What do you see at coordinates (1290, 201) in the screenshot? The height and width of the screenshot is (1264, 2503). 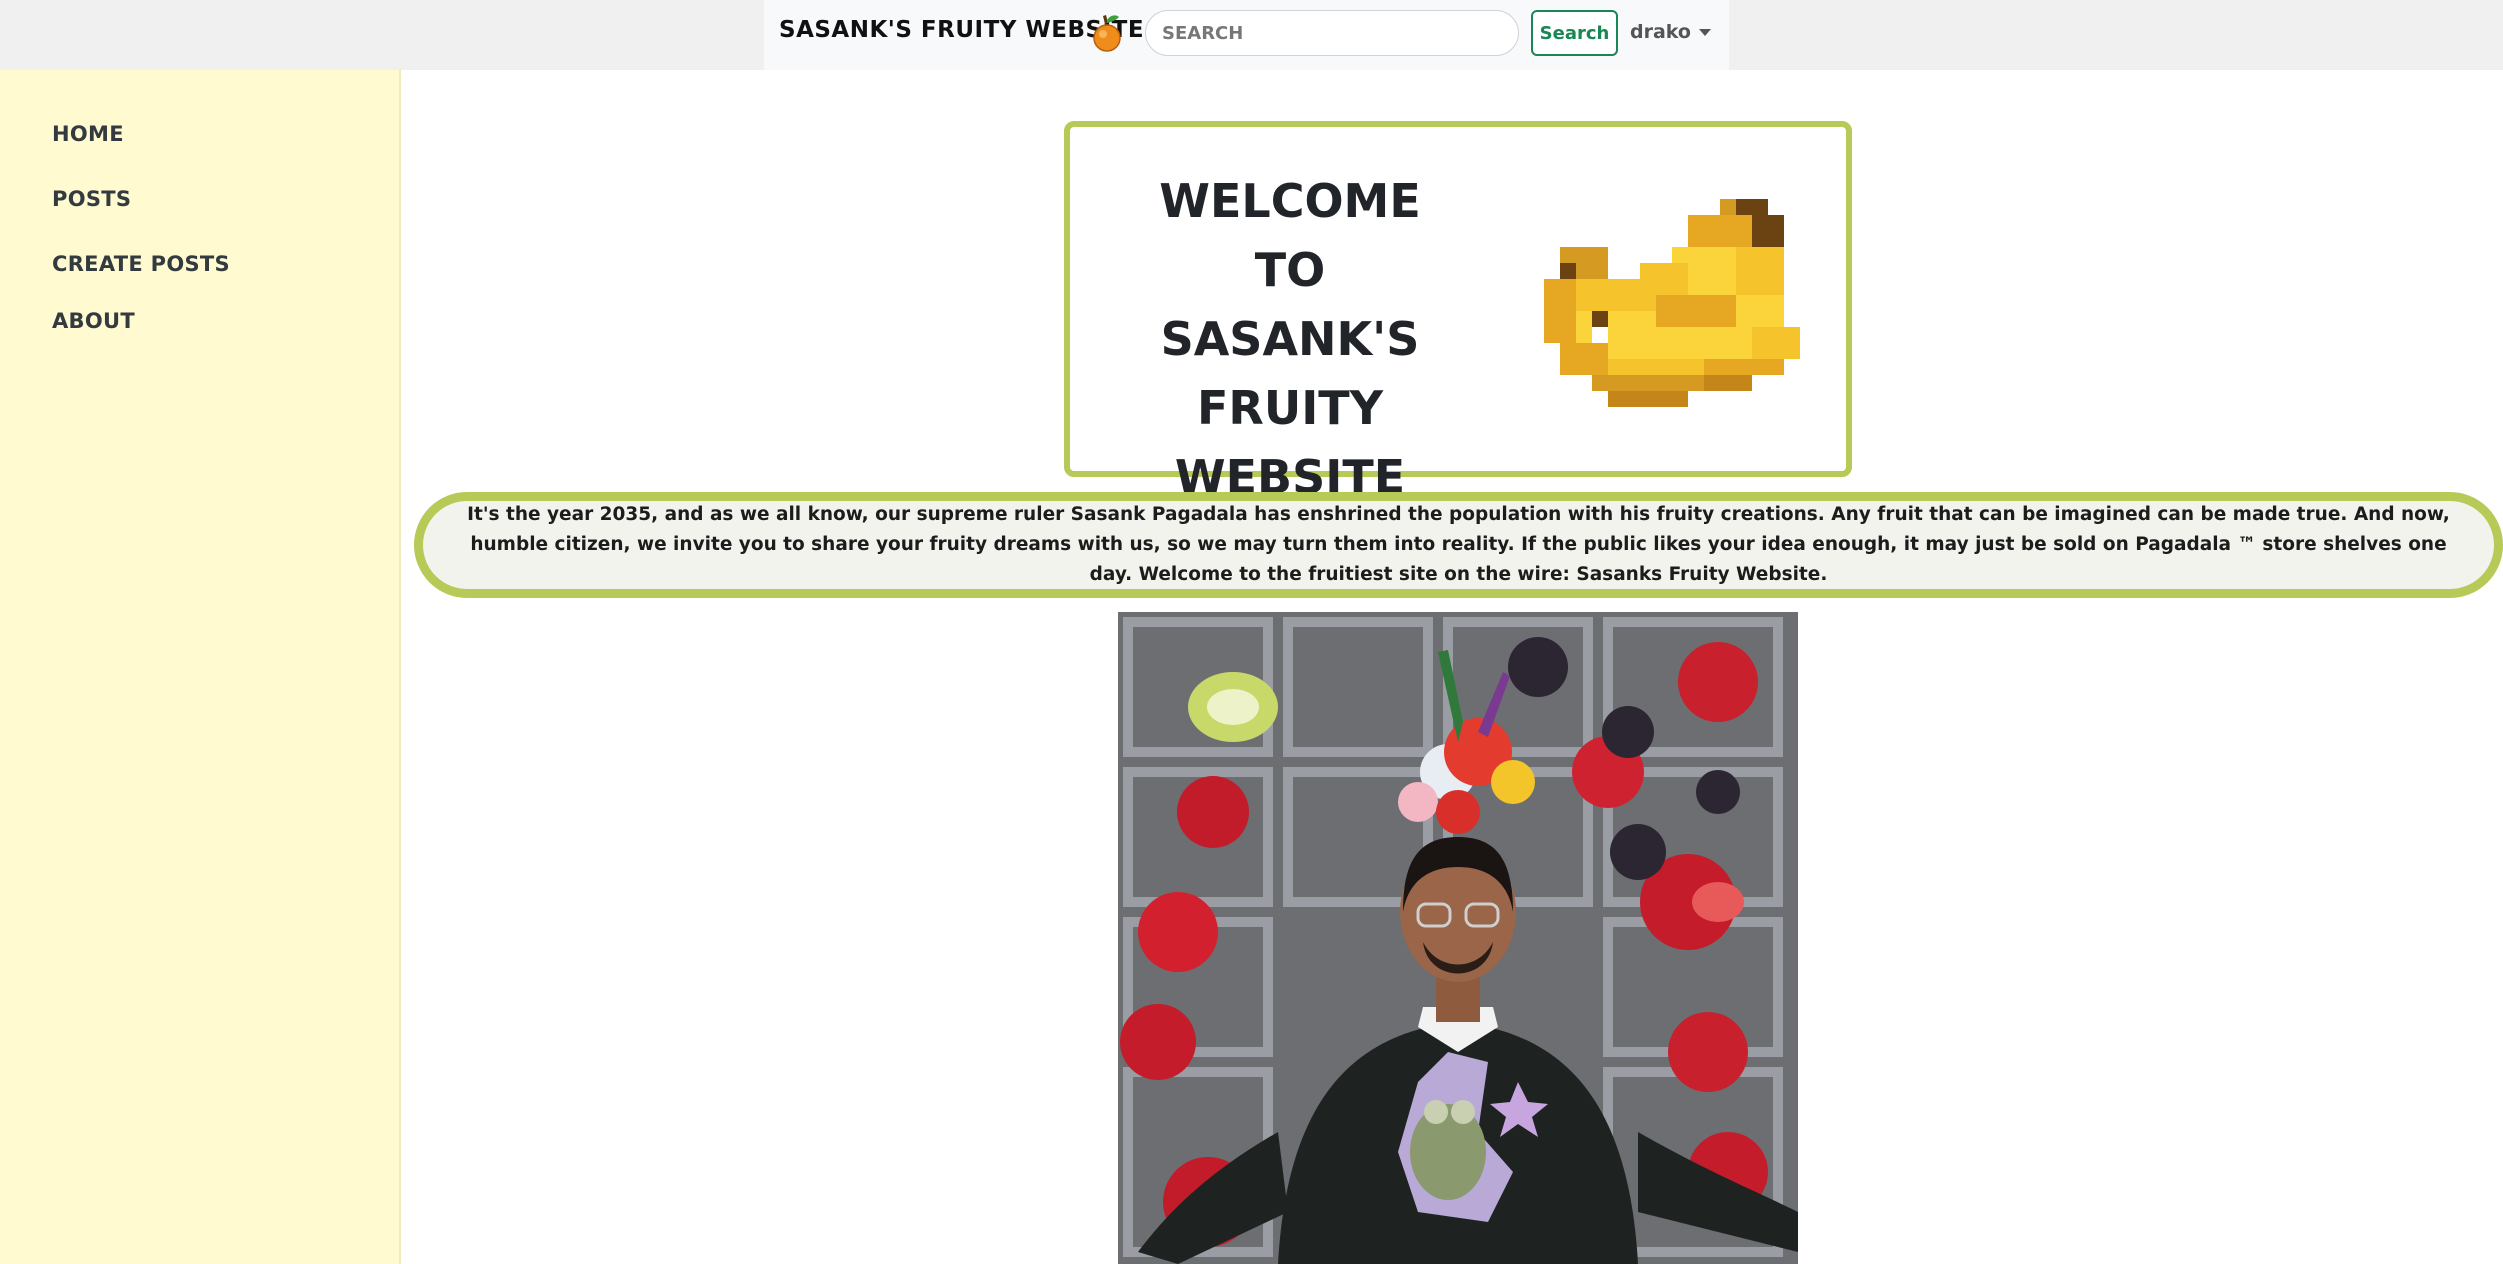 I see `welcome-line: WELCOME` at bounding box center [1290, 201].